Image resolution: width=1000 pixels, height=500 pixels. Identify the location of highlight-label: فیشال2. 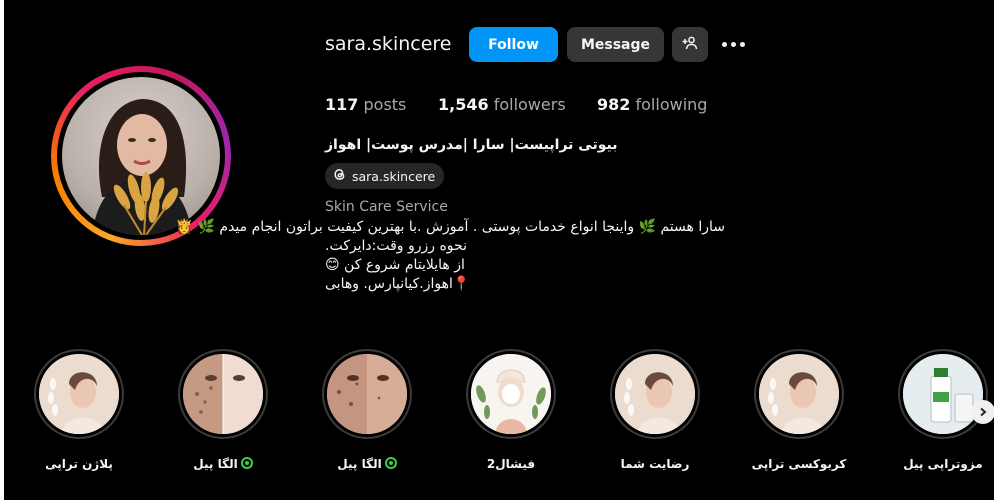
(511, 464).